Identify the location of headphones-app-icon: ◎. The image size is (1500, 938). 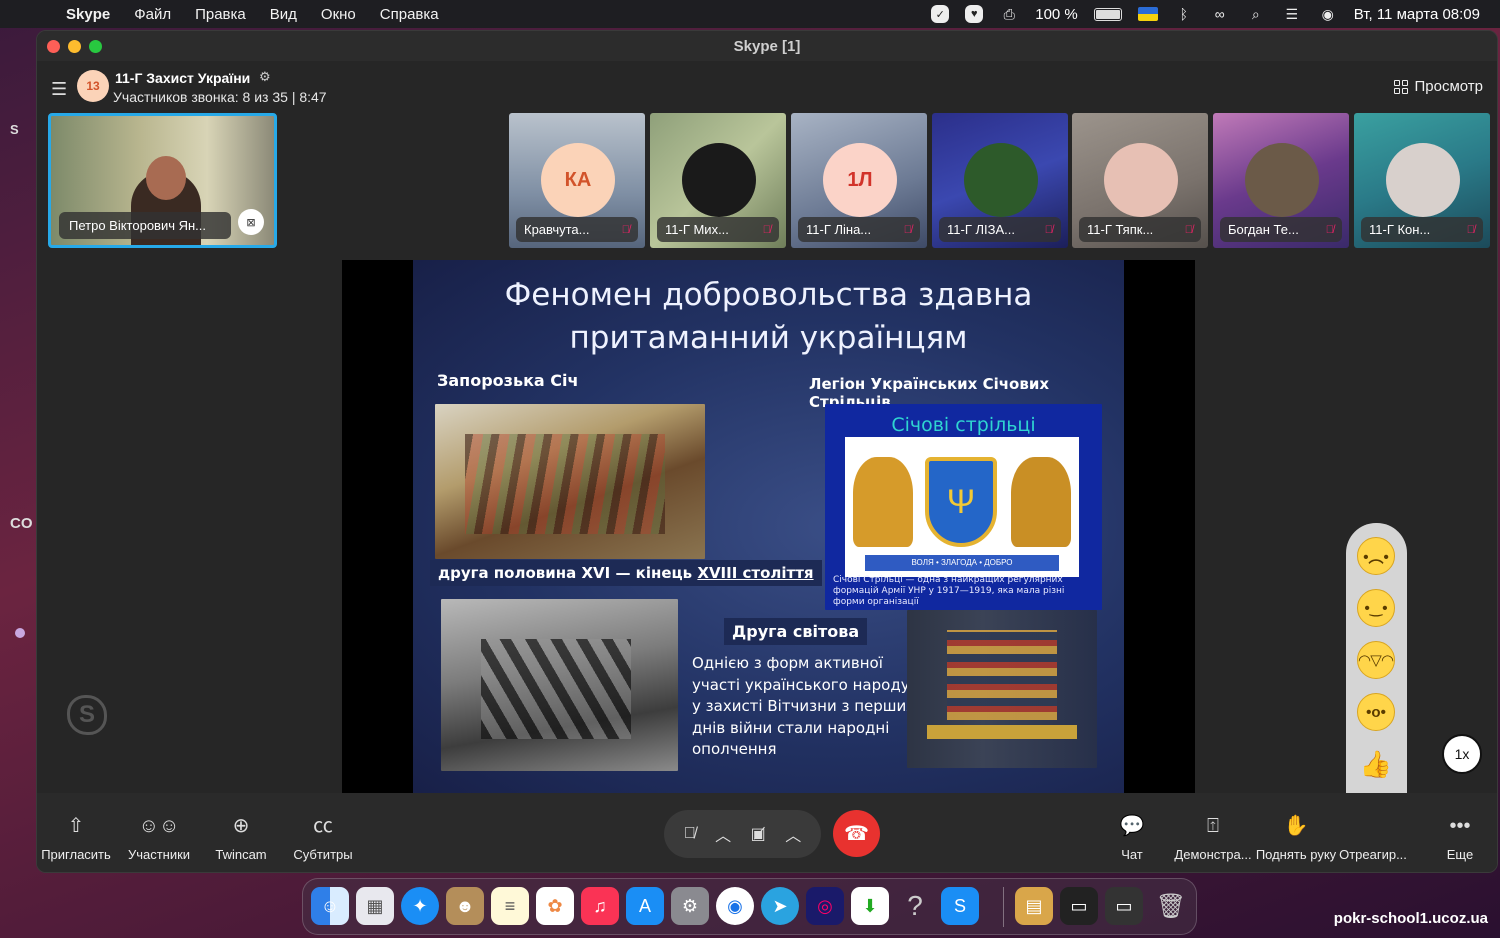
(825, 906).